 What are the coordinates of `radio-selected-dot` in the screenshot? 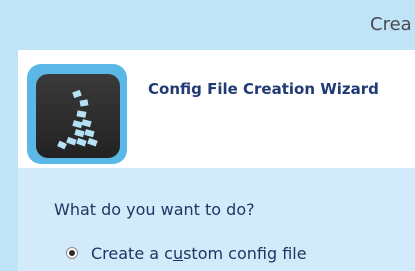 It's located at (72, 253).